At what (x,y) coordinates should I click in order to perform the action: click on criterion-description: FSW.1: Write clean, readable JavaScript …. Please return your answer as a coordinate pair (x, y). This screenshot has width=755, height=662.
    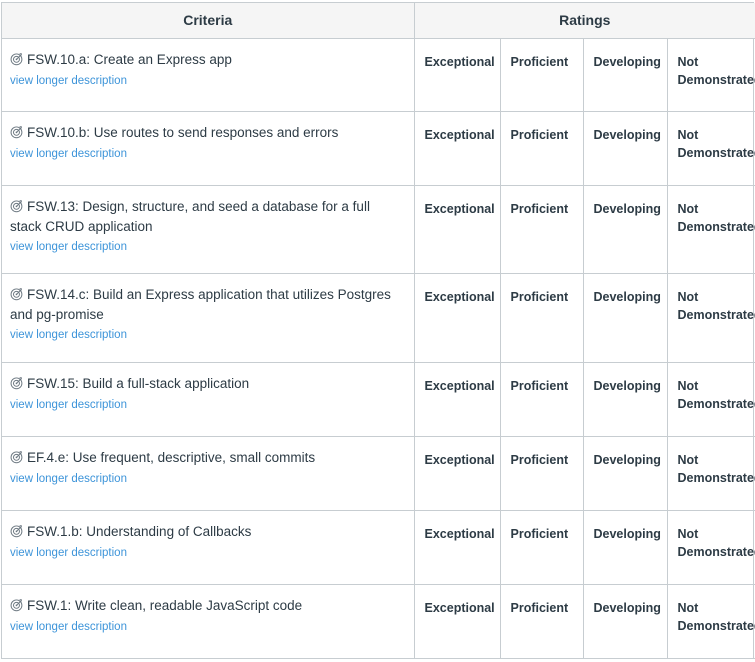
    Looking at the image, I should click on (207, 606).